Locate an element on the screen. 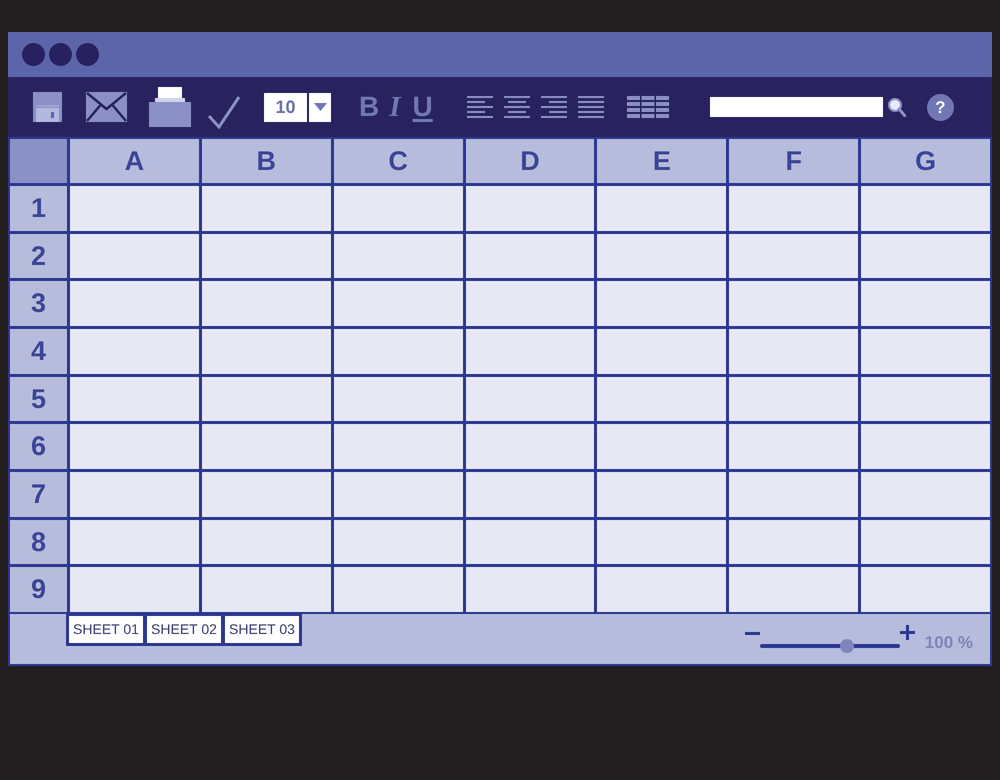  row-header: 7 is located at coordinates (38, 494).